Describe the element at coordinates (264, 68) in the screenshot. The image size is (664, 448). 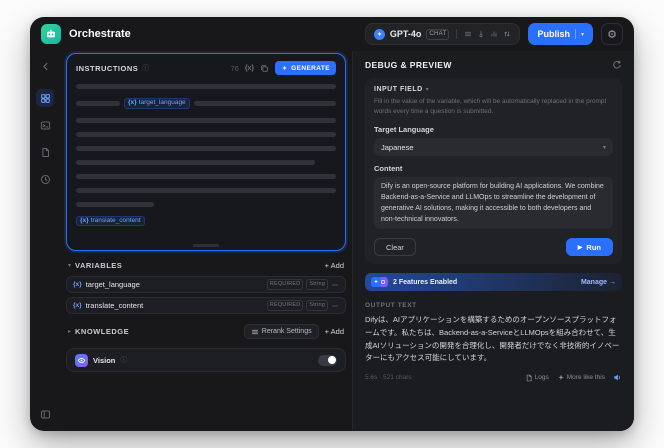
I see `copy-icon` at that location.